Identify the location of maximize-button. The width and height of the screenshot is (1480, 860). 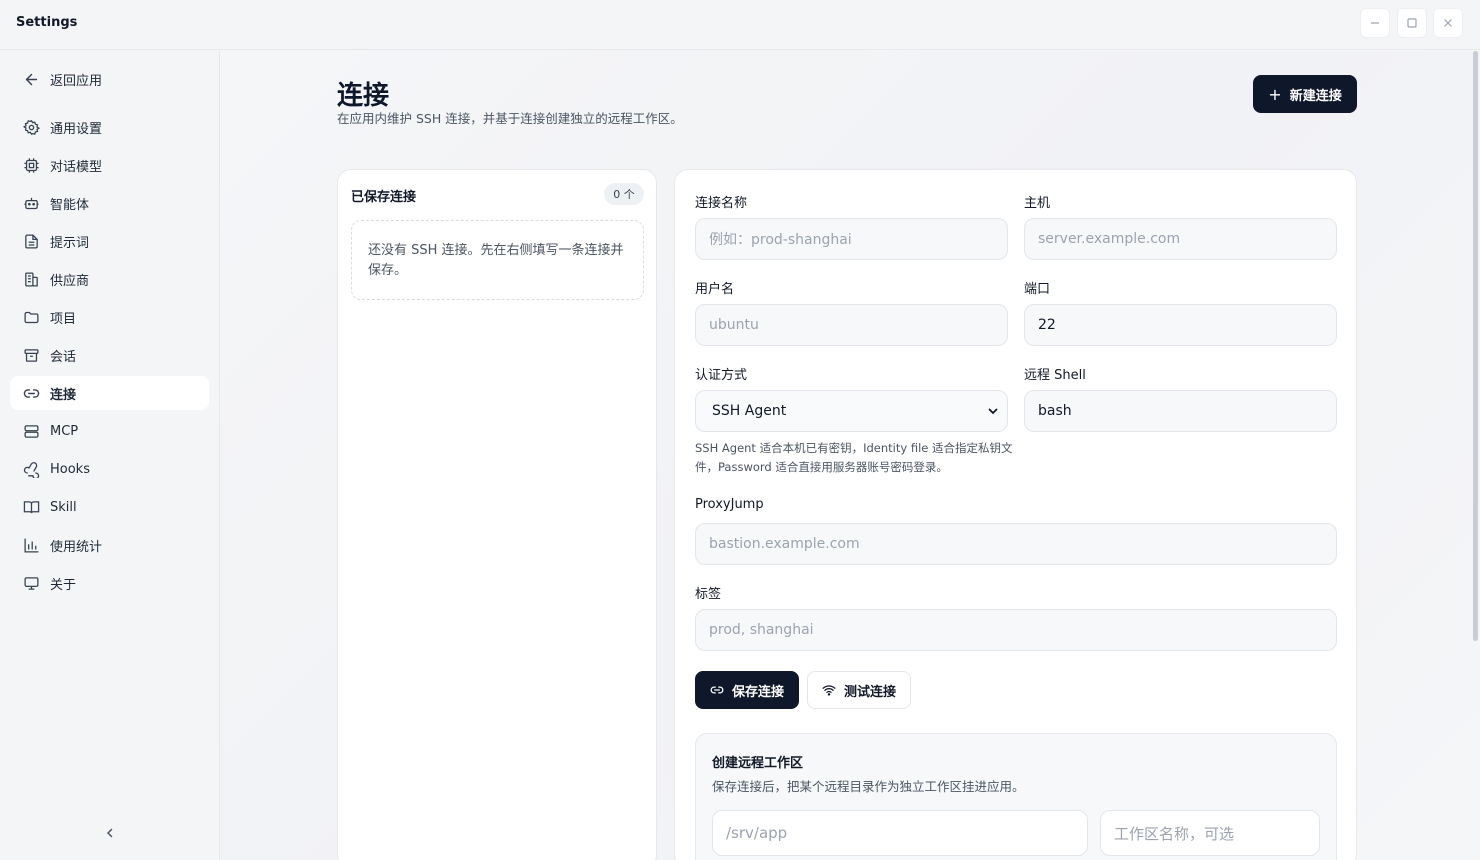
(1412, 23).